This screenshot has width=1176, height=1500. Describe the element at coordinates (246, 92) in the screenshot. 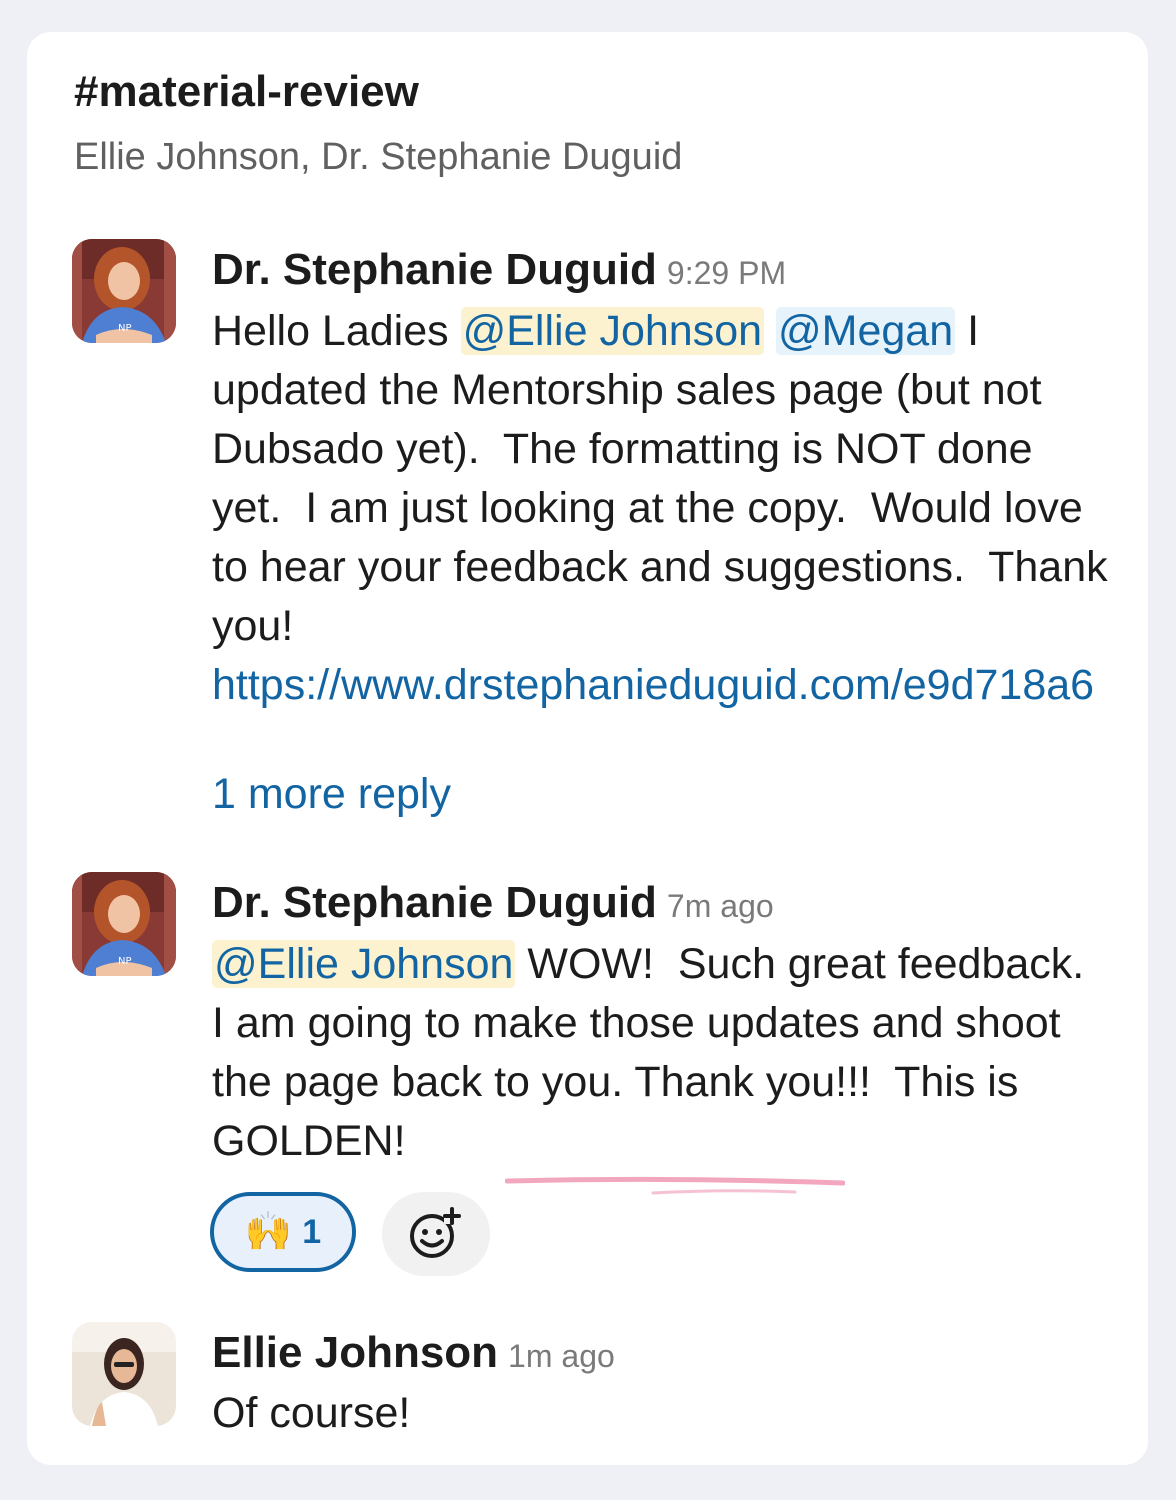

I see `channel-title: #material-review` at that location.